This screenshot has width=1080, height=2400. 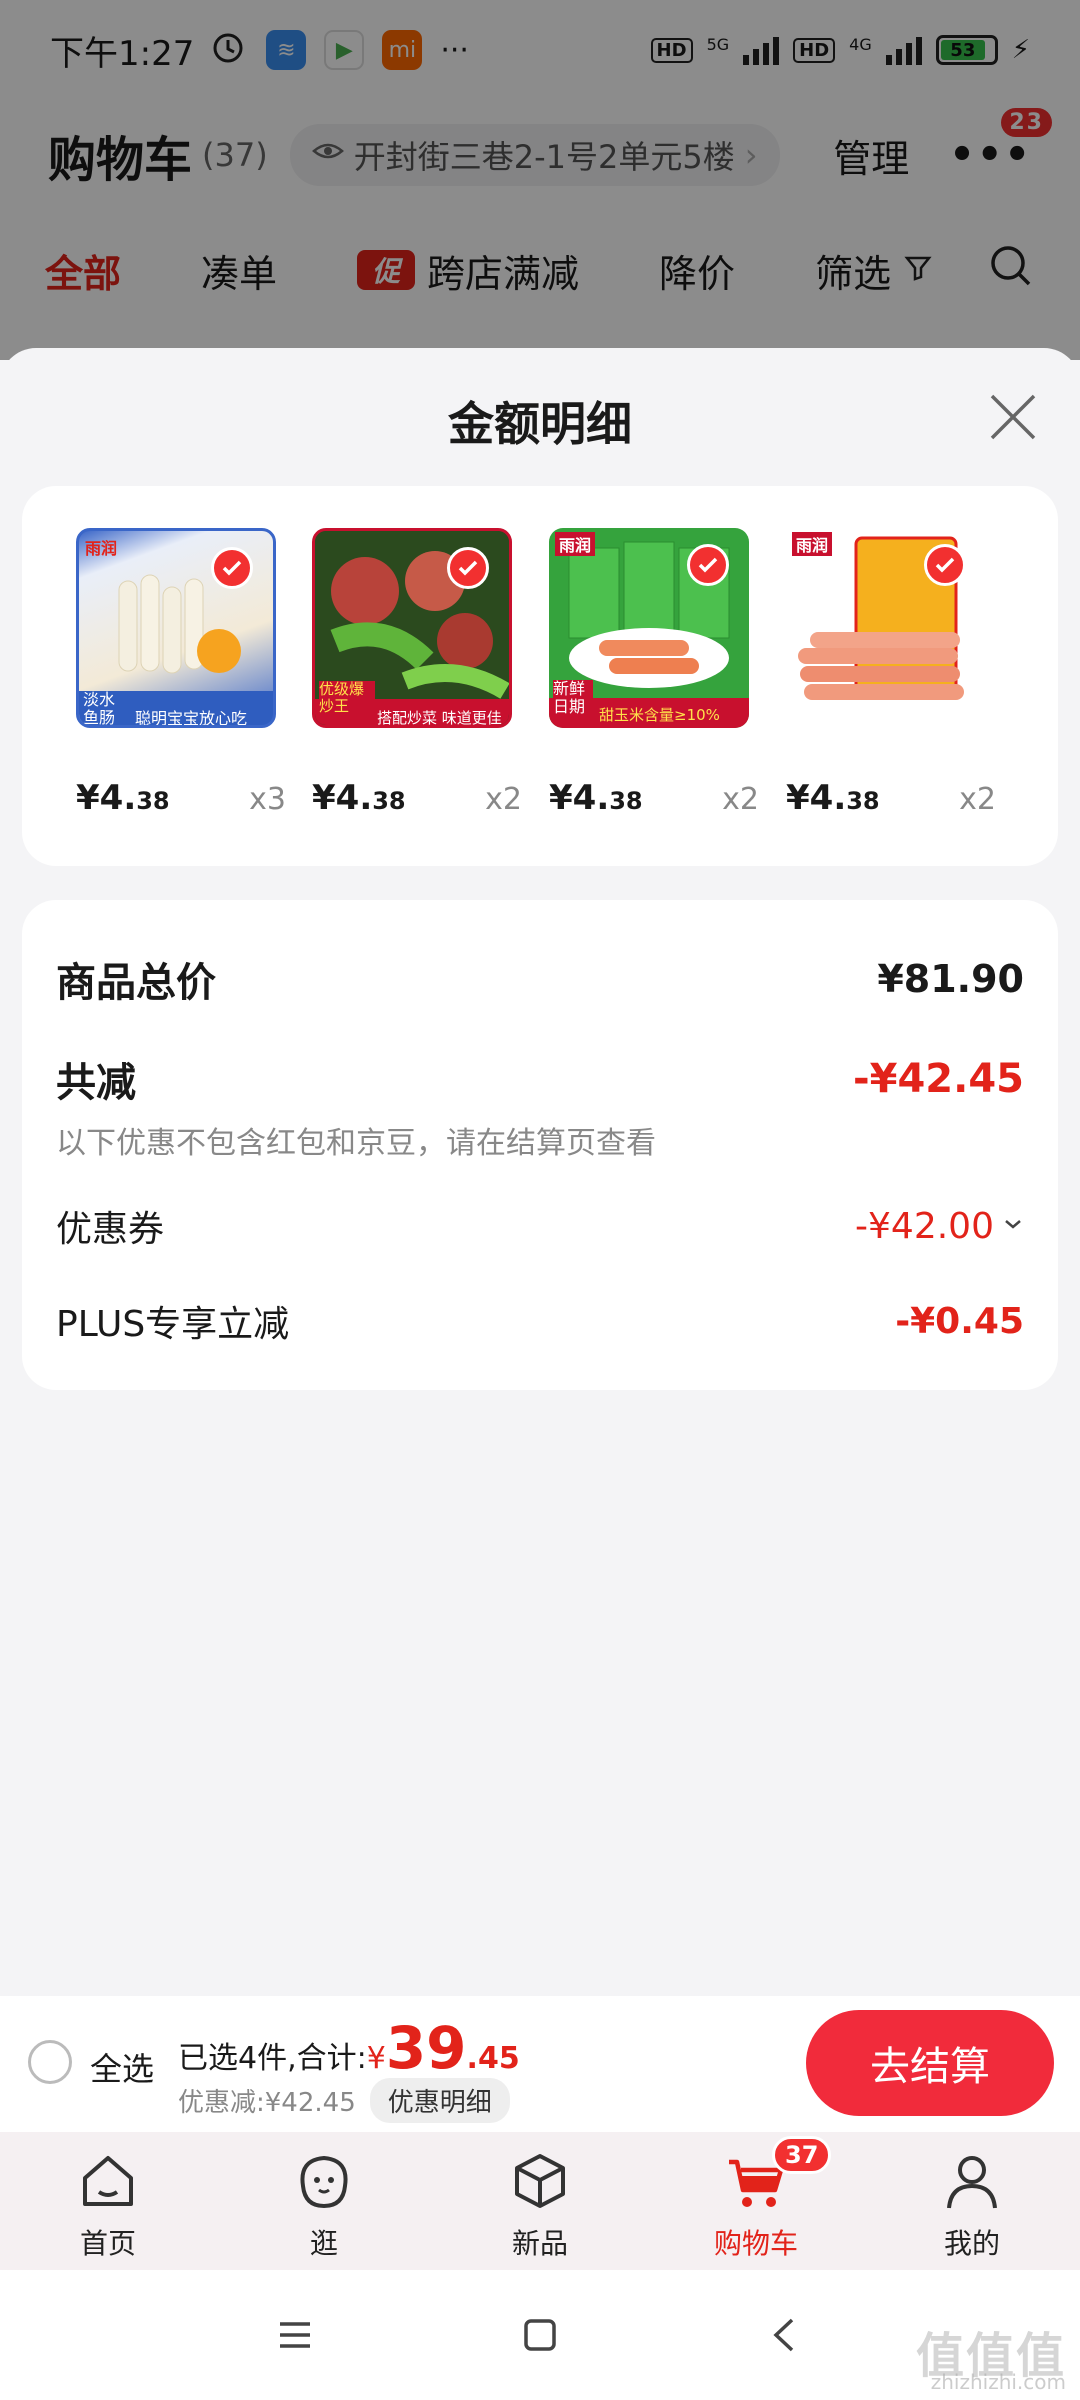 What do you see at coordinates (493, 2058) in the screenshot?
I see `total-decimal: .45` at bounding box center [493, 2058].